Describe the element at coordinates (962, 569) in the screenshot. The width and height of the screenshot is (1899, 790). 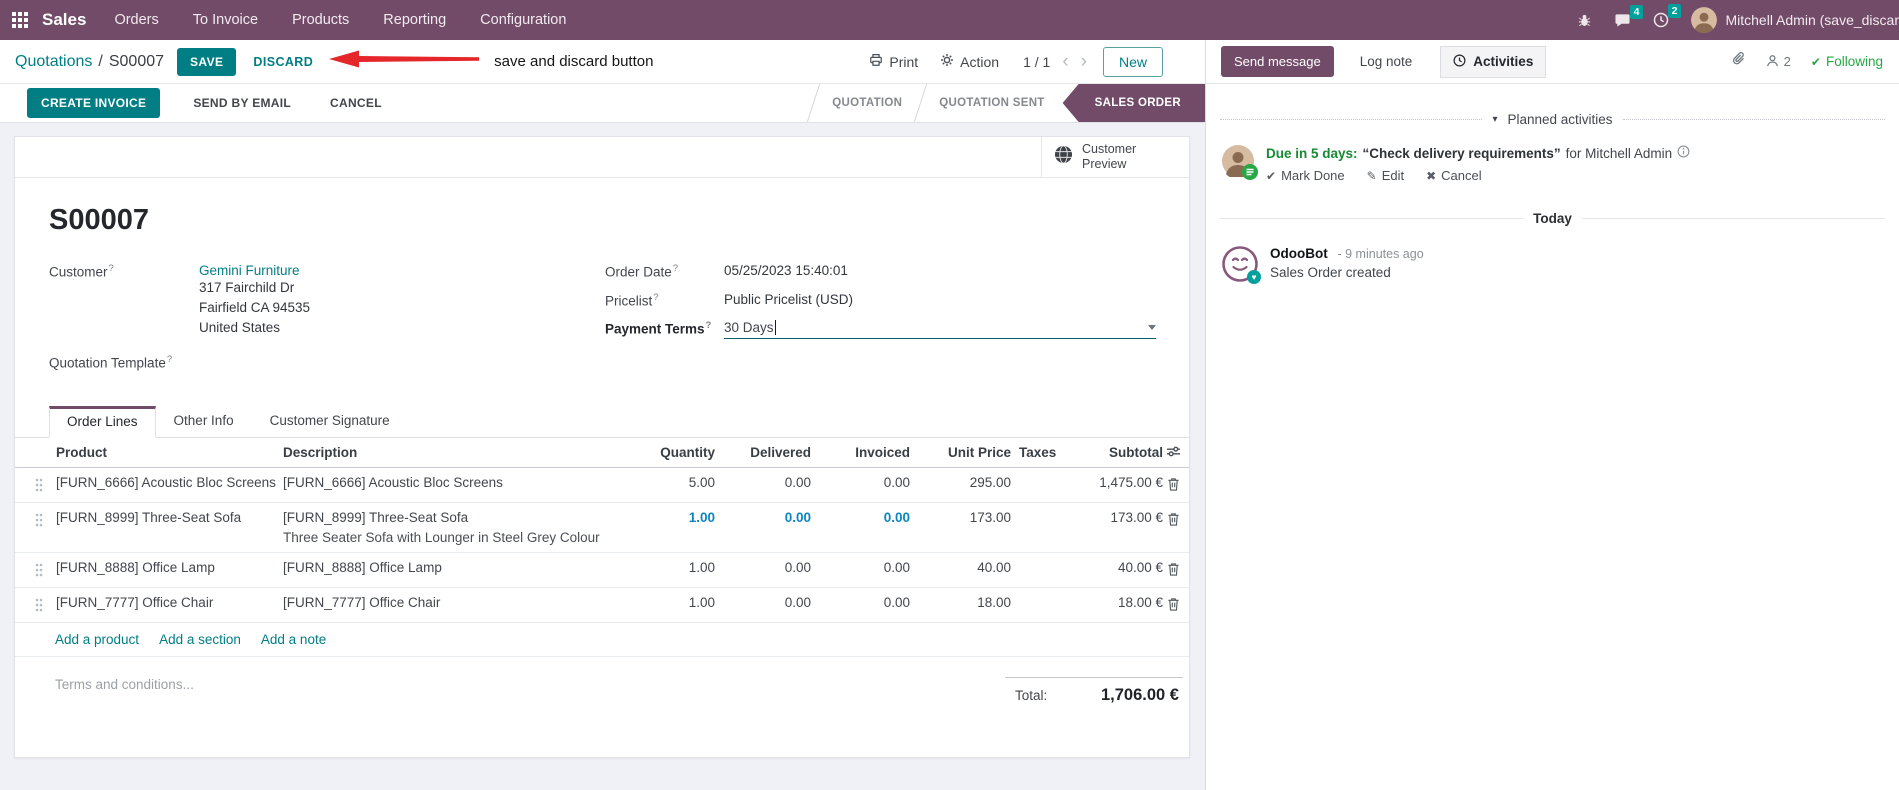
I see `cell-unit-price: 40.00` at that location.